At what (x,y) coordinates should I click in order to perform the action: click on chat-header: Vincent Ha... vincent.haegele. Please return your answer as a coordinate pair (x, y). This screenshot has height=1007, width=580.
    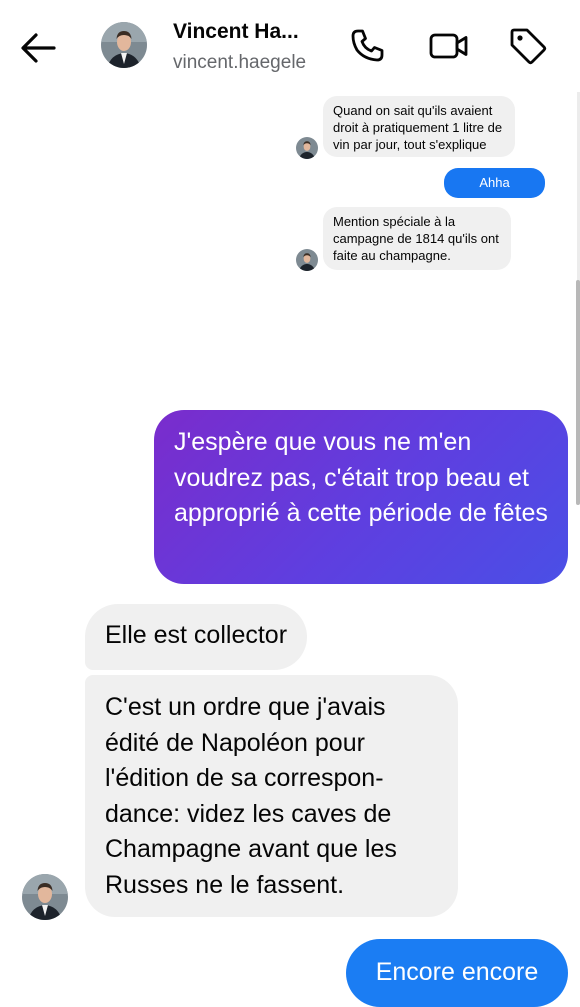
    Looking at the image, I should click on (290, 46).